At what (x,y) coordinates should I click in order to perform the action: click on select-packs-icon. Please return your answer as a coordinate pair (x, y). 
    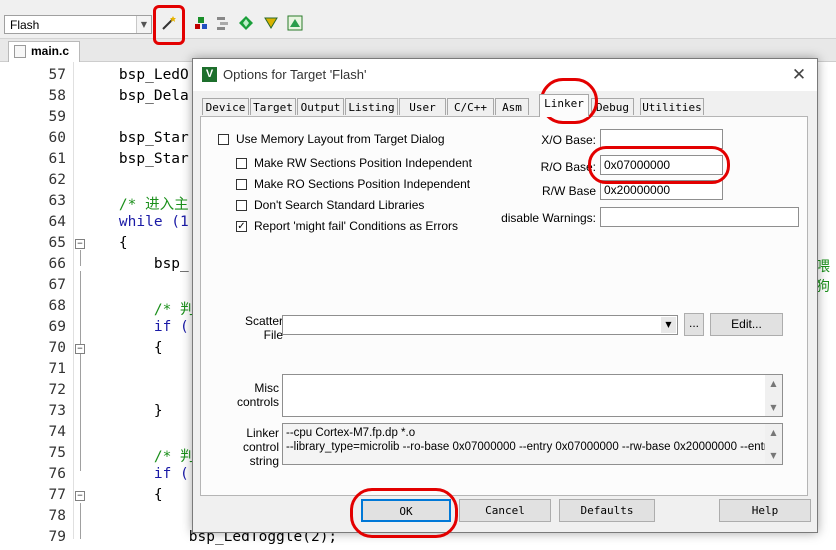
    Looking at the image, I should click on (246, 23).